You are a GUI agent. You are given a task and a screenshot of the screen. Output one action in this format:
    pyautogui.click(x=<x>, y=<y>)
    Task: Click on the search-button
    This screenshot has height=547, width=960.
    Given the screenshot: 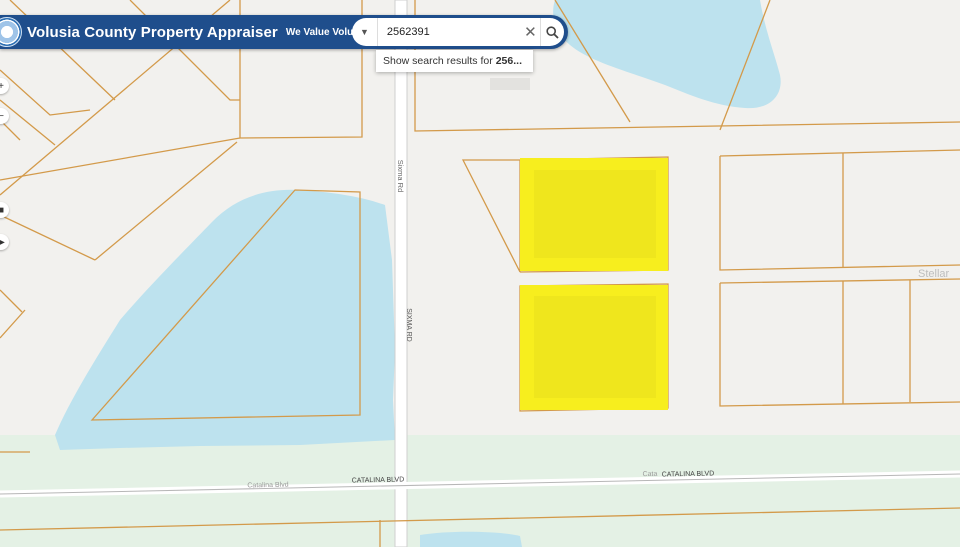 What is the action you would take?
    pyautogui.click(x=552, y=32)
    